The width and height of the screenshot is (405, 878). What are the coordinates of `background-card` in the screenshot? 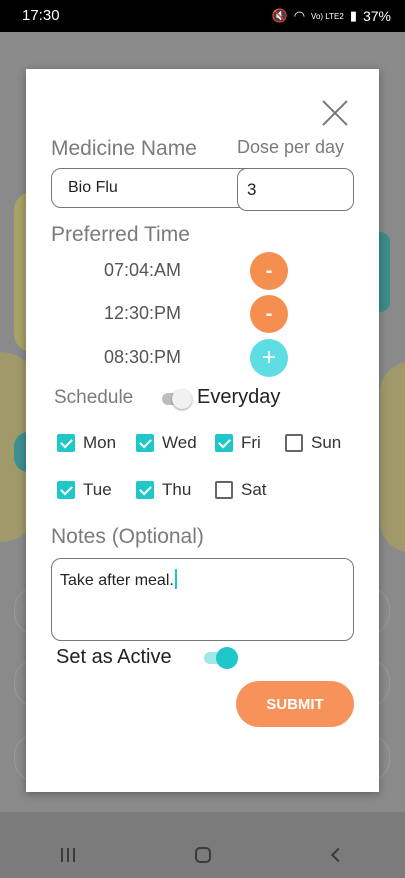 It's located at (392, 457).